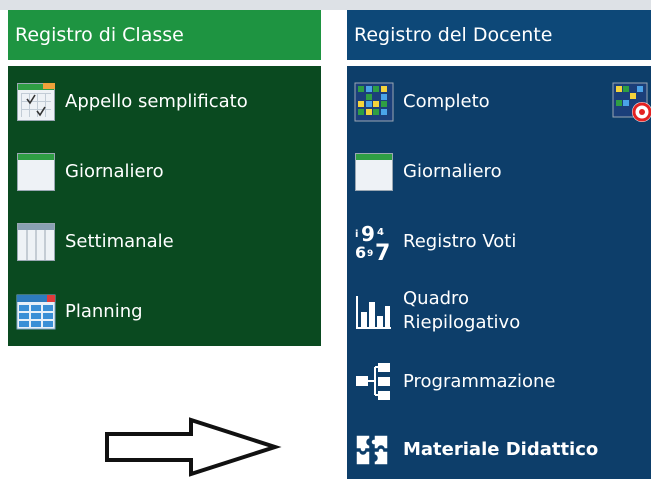 The height and width of the screenshot is (479, 651). Describe the element at coordinates (374, 450) in the screenshot. I see `puzzle-icon` at that location.